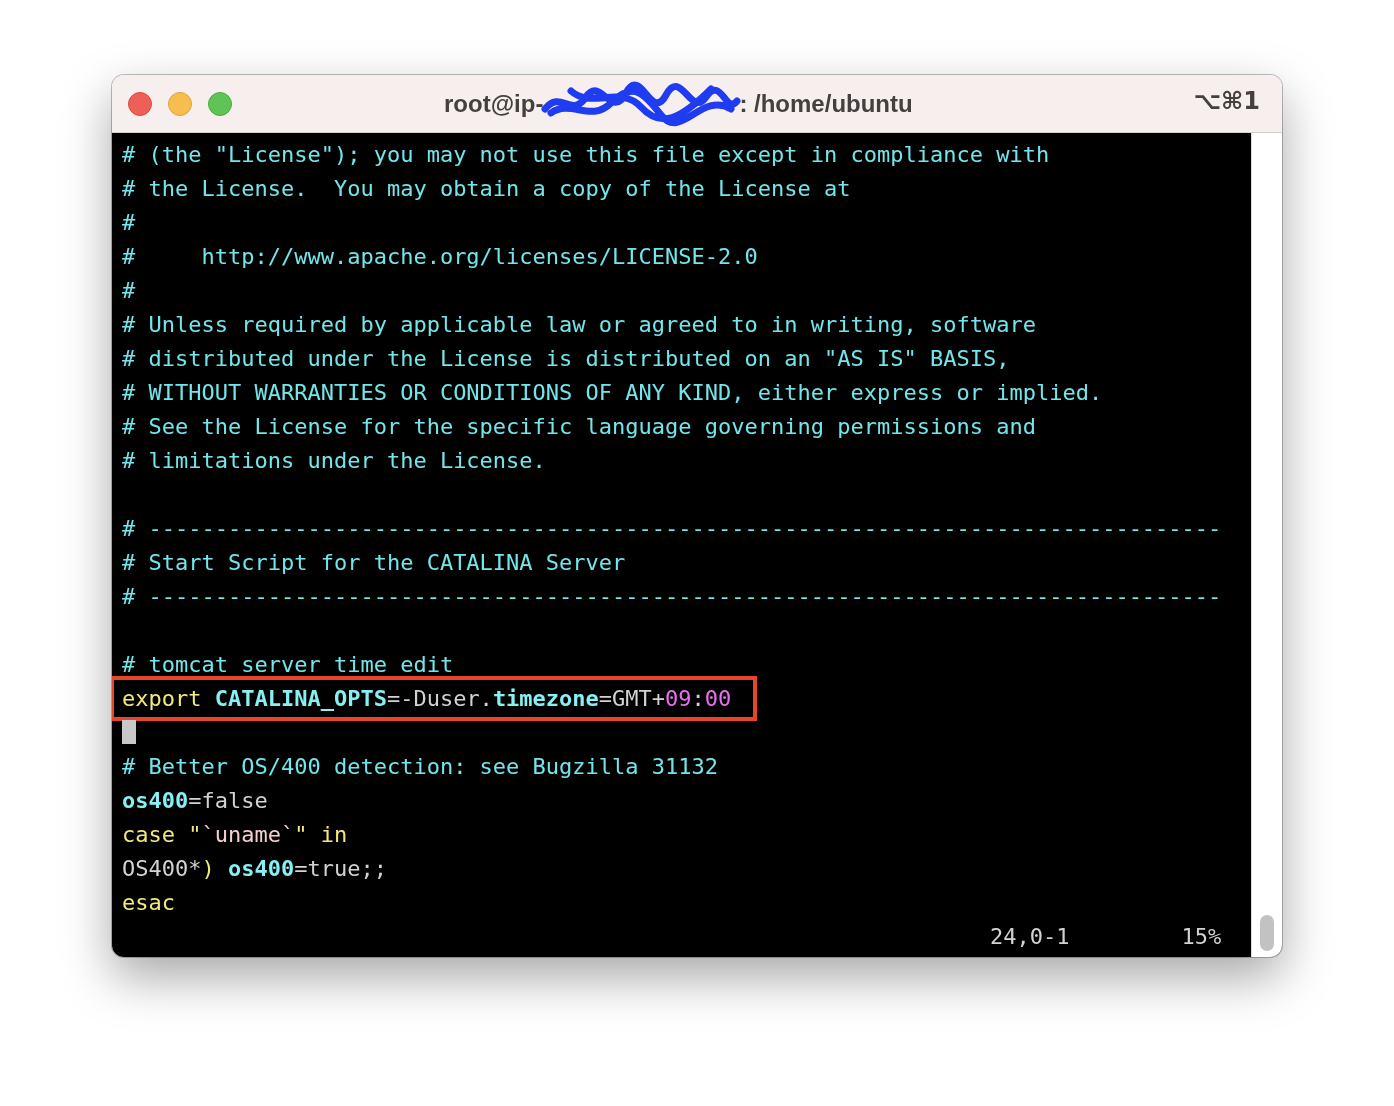 The image size is (1394, 1106). Describe the element at coordinates (288, 664) in the screenshot. I see `code-line: # tomcat server time edit` at that location.